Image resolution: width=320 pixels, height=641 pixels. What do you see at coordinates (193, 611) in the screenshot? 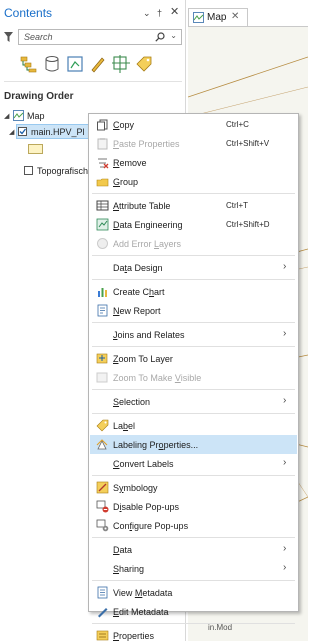
I see `menu-item-edit-metadata: Edit Metadata` at bounding box center [193, 611].